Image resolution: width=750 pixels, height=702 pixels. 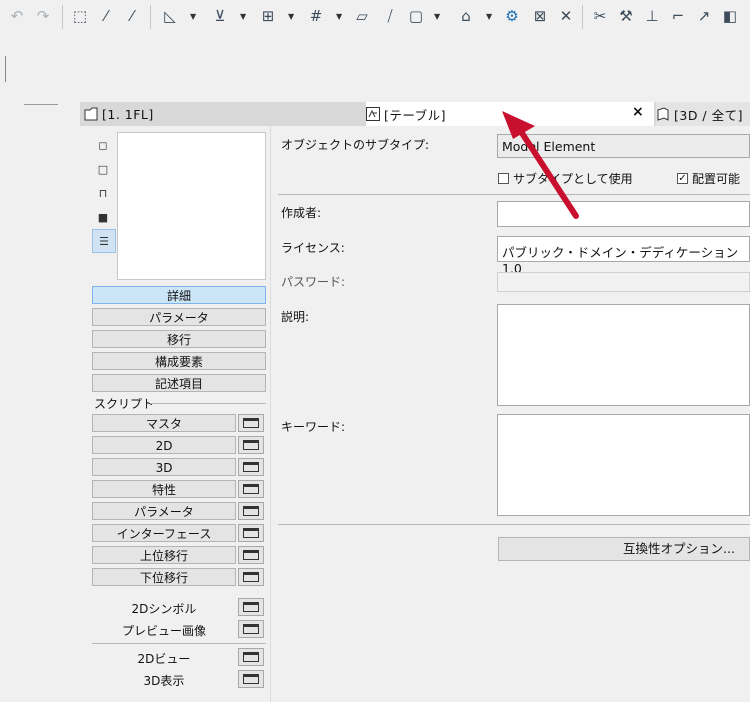 I want to click on placeable-checkbox: ✓ 配置可能, so click(x=708, y=178).